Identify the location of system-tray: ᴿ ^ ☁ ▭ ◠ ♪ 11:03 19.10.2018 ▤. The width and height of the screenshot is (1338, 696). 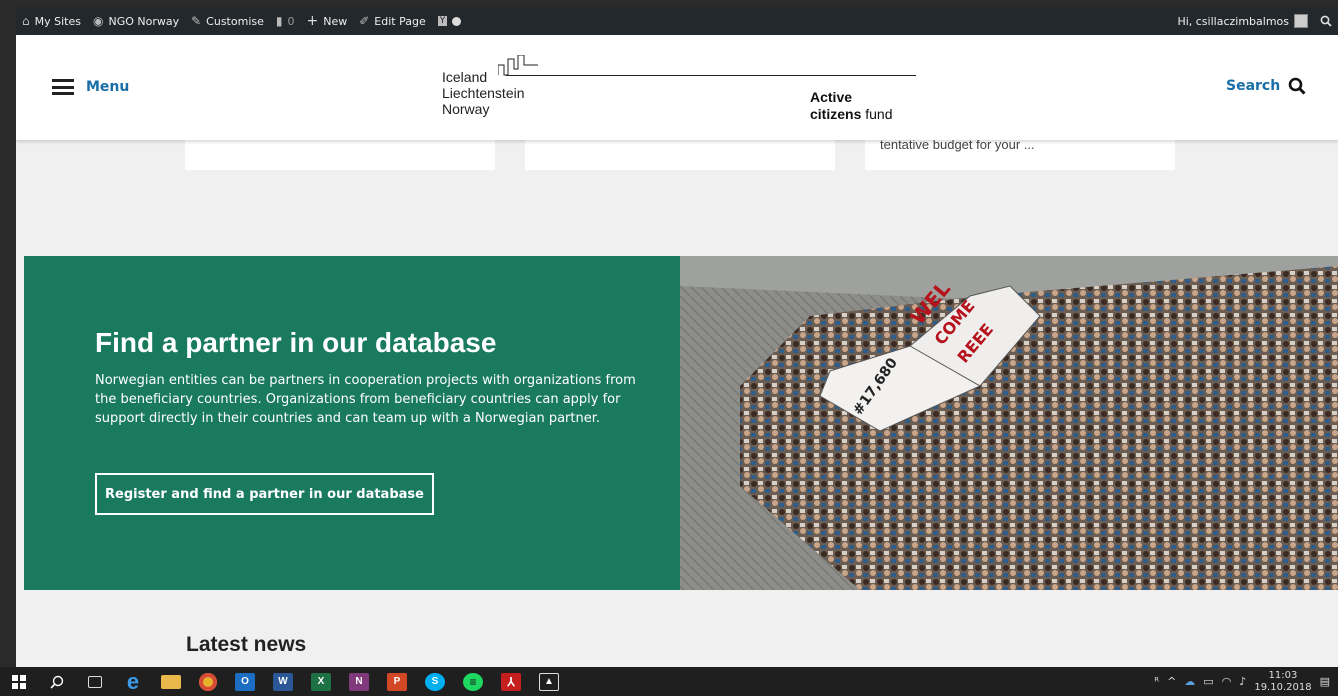
(1246, 682).